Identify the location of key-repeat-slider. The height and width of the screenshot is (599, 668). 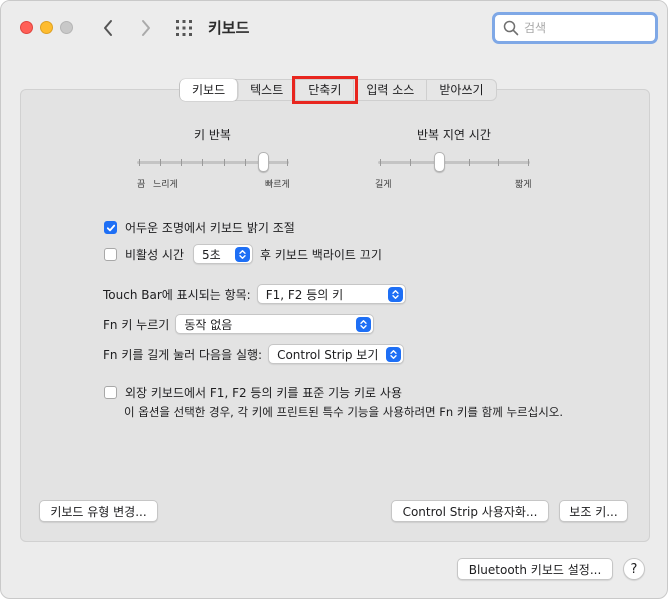
(213, 163).